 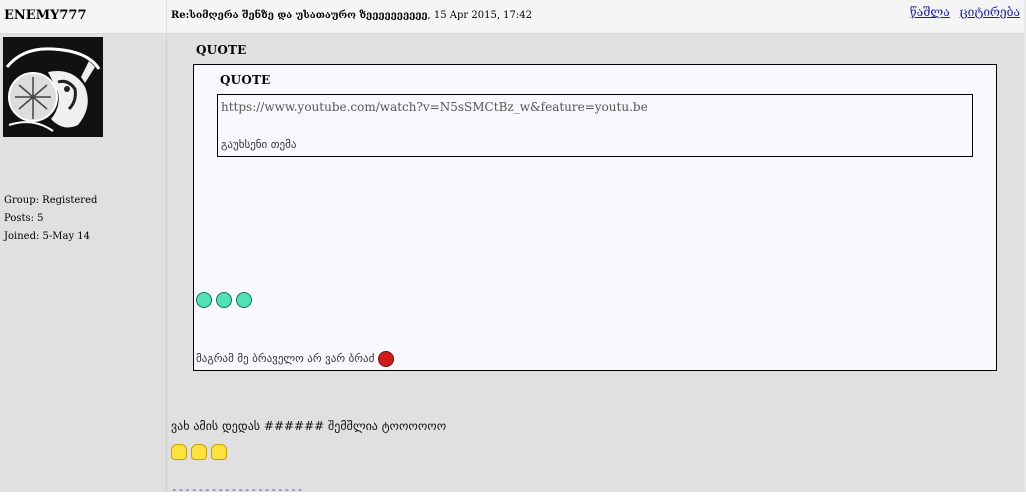 I want to click on reply-icons, so click(x=201, y=450).